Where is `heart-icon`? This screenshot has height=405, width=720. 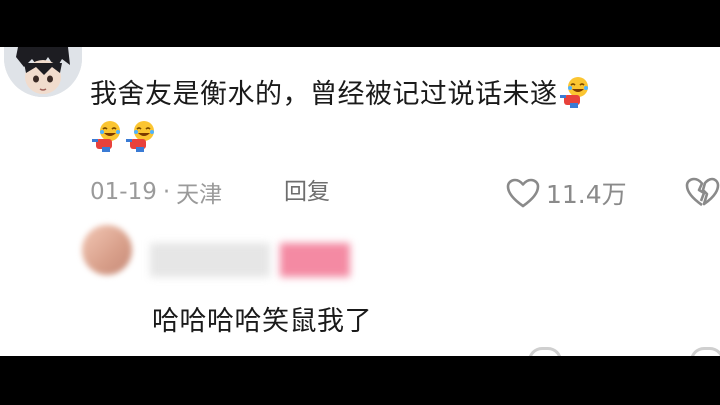
heart-icon is located at coordinates (523, 193).